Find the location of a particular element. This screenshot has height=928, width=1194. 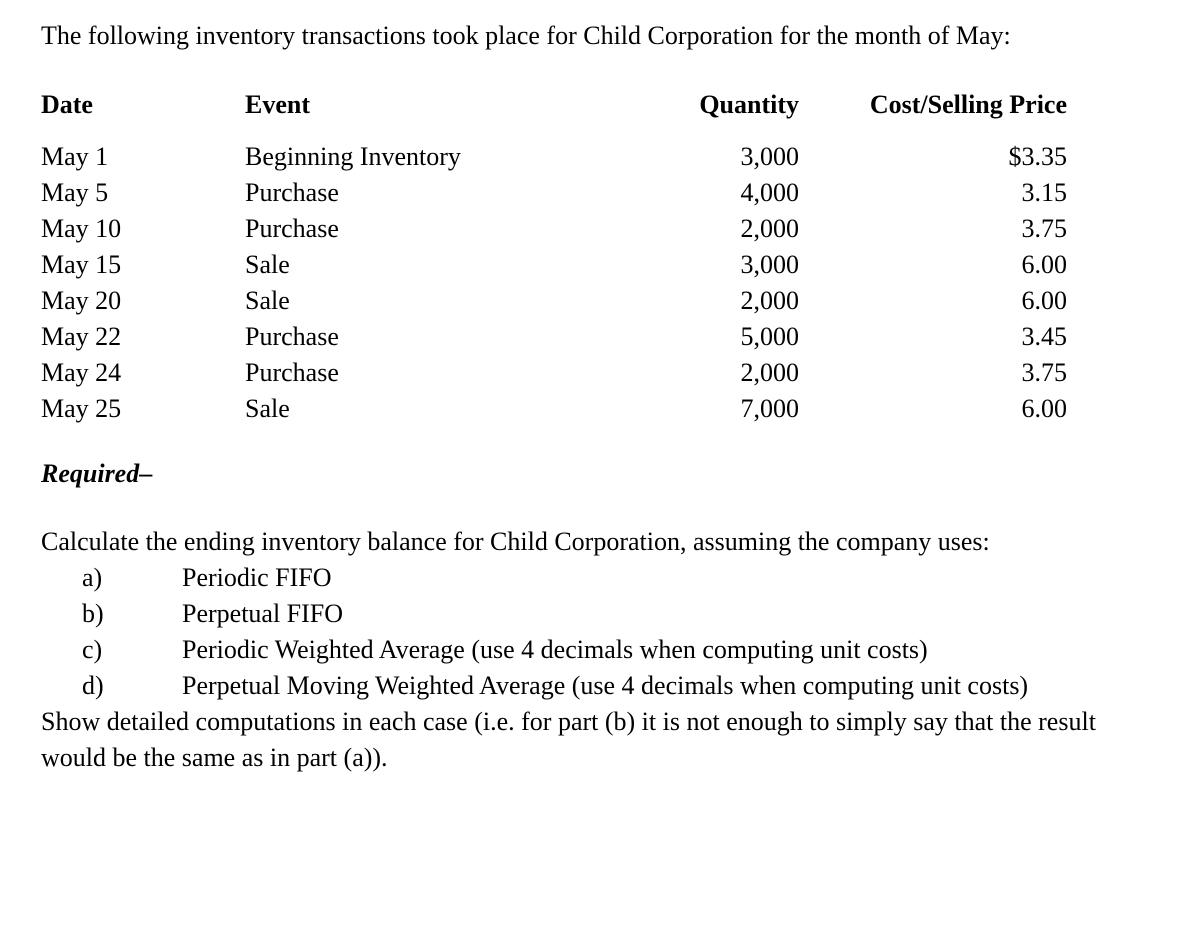

column-header-quantity: Quantity is located at coordinates (749, 104).